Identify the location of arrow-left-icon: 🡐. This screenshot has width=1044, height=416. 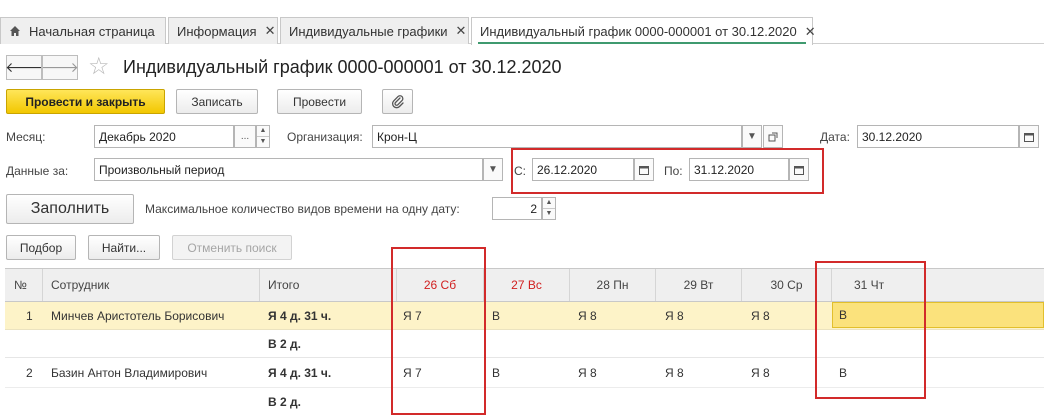
(24, 67).